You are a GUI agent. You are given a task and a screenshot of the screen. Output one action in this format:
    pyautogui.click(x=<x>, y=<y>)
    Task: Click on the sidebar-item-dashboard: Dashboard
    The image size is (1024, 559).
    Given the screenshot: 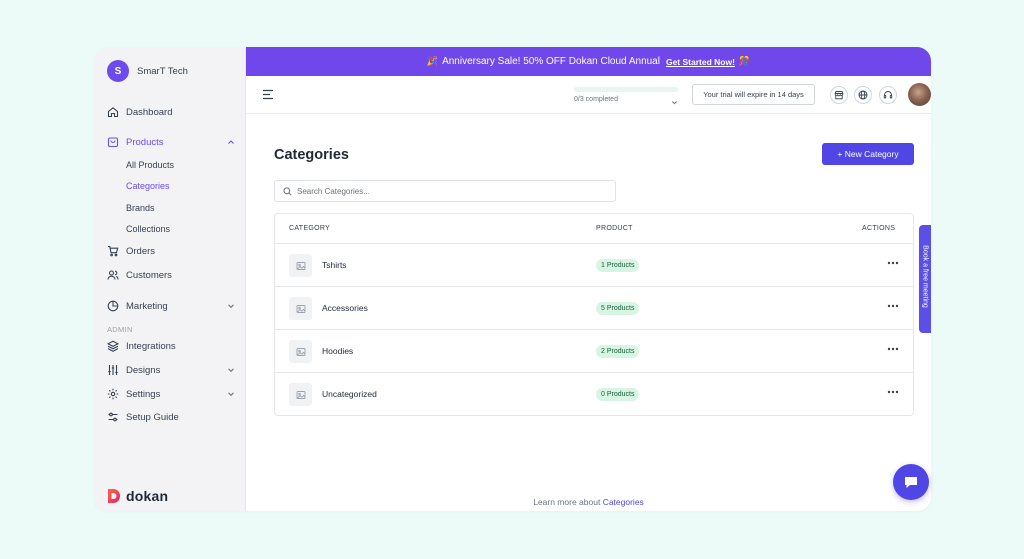 What is the action you would take?
    pyautogui.click(x=139, y=112)
    